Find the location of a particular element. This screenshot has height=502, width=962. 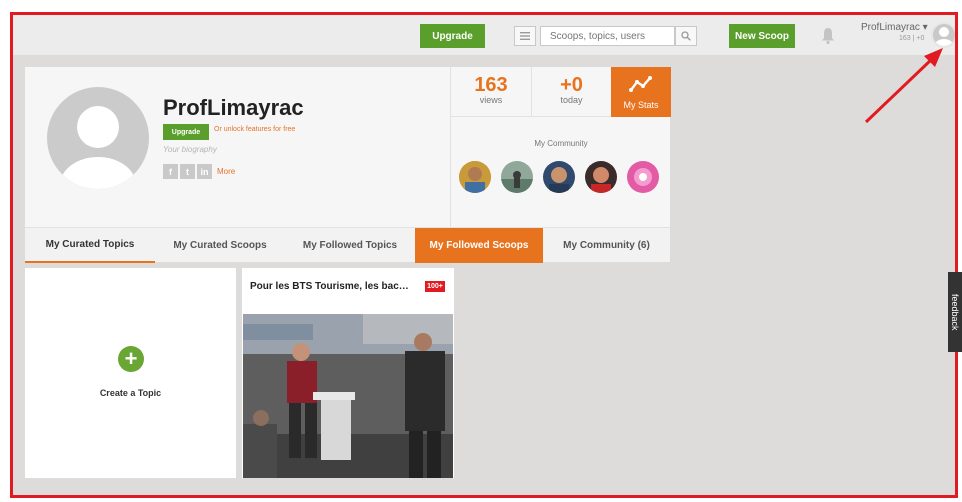

tab-my-followed-topics: My Followed Topics is located at coordinates (350, 245).